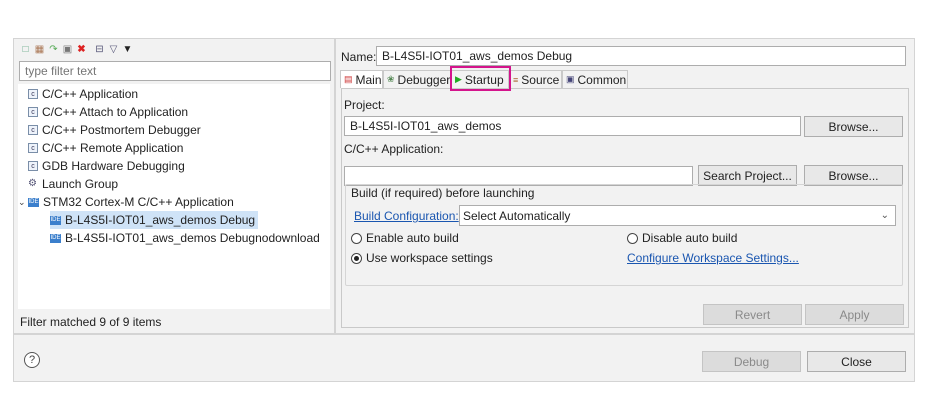 The height and width of the screenshot is (407, 947). What do you see at coordinates (359, 57) in the screenshot?
I see `name-label: Name:` at bounding box center [359, 57].